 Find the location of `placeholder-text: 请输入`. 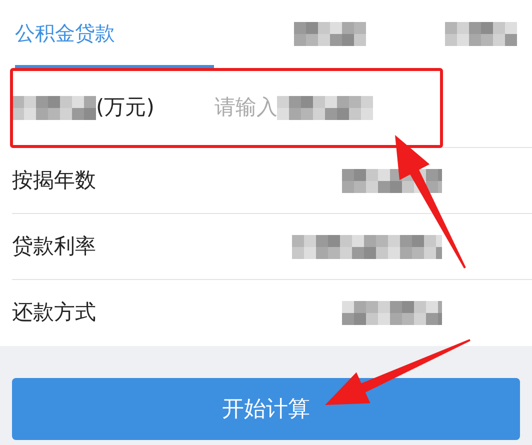

placeholder-text: 请输入 is located at coordinates (246, 107).